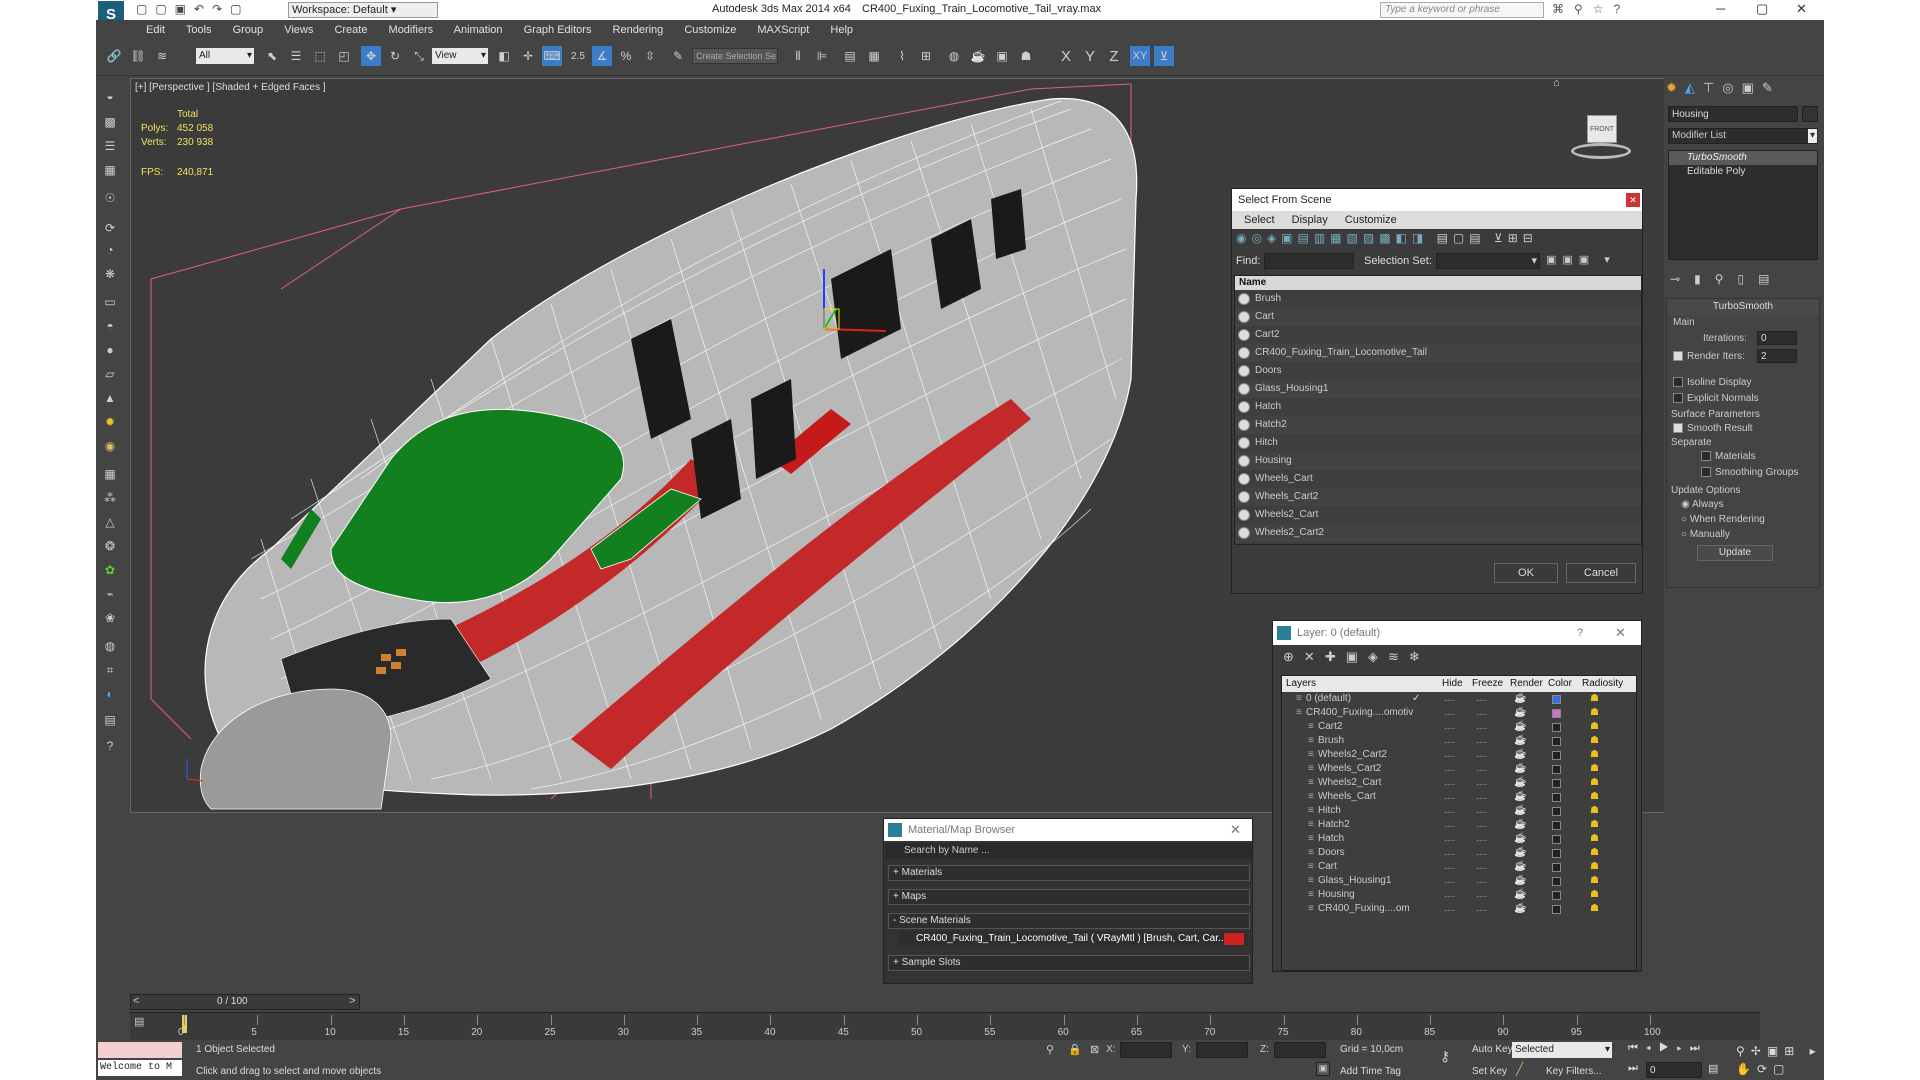  I want to click on snap-toggle-icon: 2.5, so click(578, 56).